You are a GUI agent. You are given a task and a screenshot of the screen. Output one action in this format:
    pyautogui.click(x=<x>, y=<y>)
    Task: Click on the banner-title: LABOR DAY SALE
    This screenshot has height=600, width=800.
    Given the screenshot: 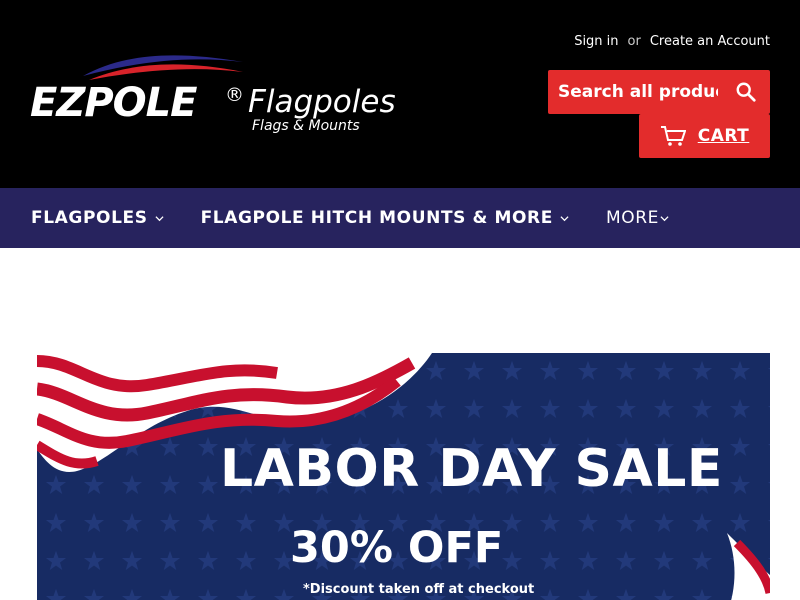 What is the action you would take?
    pyautogui.click(x=471, y=469)
    